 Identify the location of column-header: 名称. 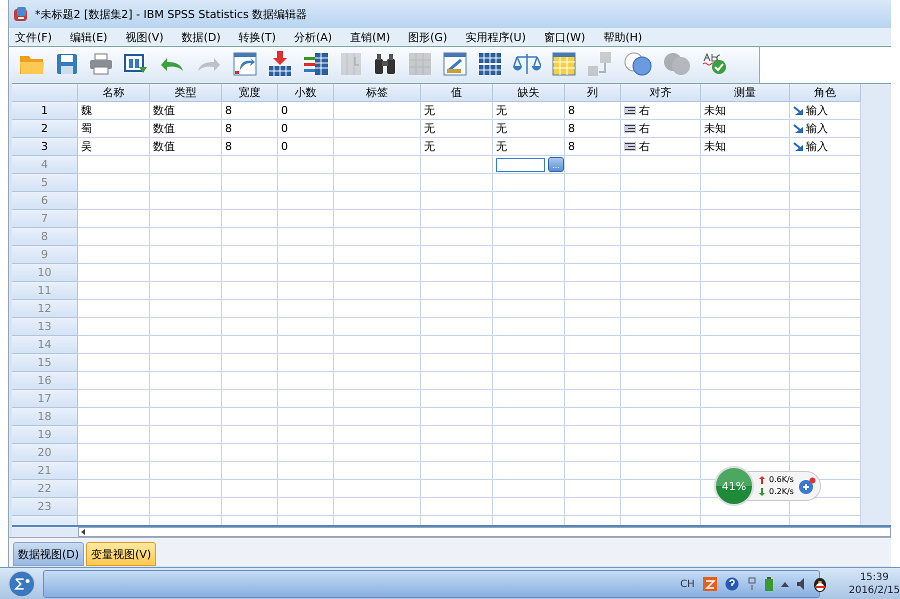
(114, 93).